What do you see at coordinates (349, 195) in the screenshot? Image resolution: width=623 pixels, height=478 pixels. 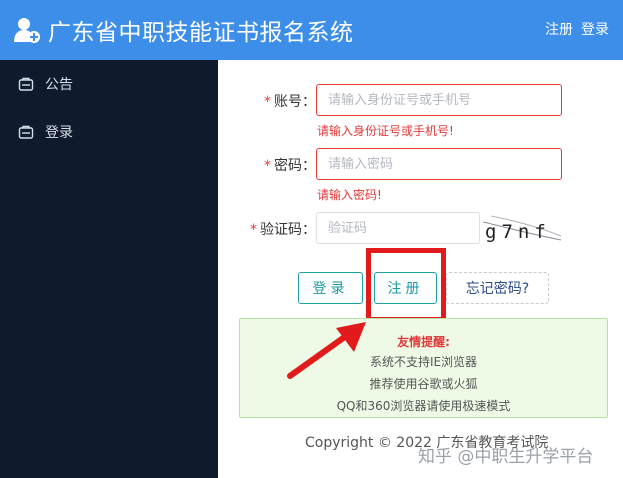 I see `password-error: 请输入密码!` at bounding box center [349, 195].